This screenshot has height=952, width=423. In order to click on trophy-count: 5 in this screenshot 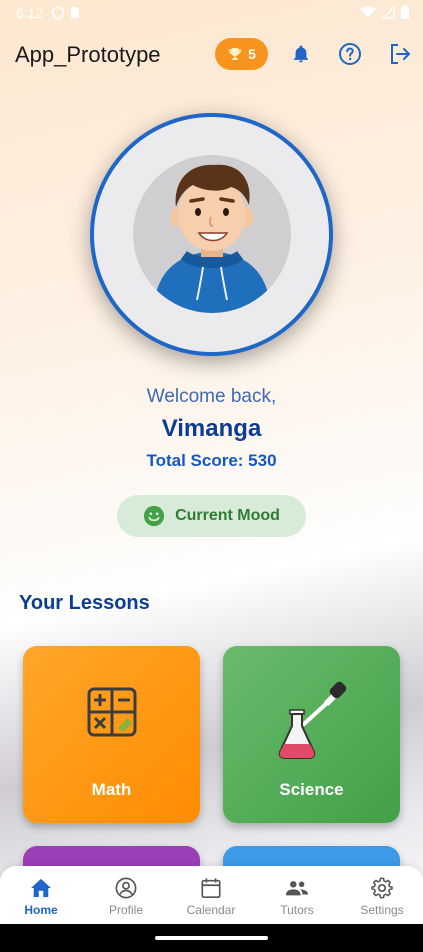, I will do `click(252, 54)`.